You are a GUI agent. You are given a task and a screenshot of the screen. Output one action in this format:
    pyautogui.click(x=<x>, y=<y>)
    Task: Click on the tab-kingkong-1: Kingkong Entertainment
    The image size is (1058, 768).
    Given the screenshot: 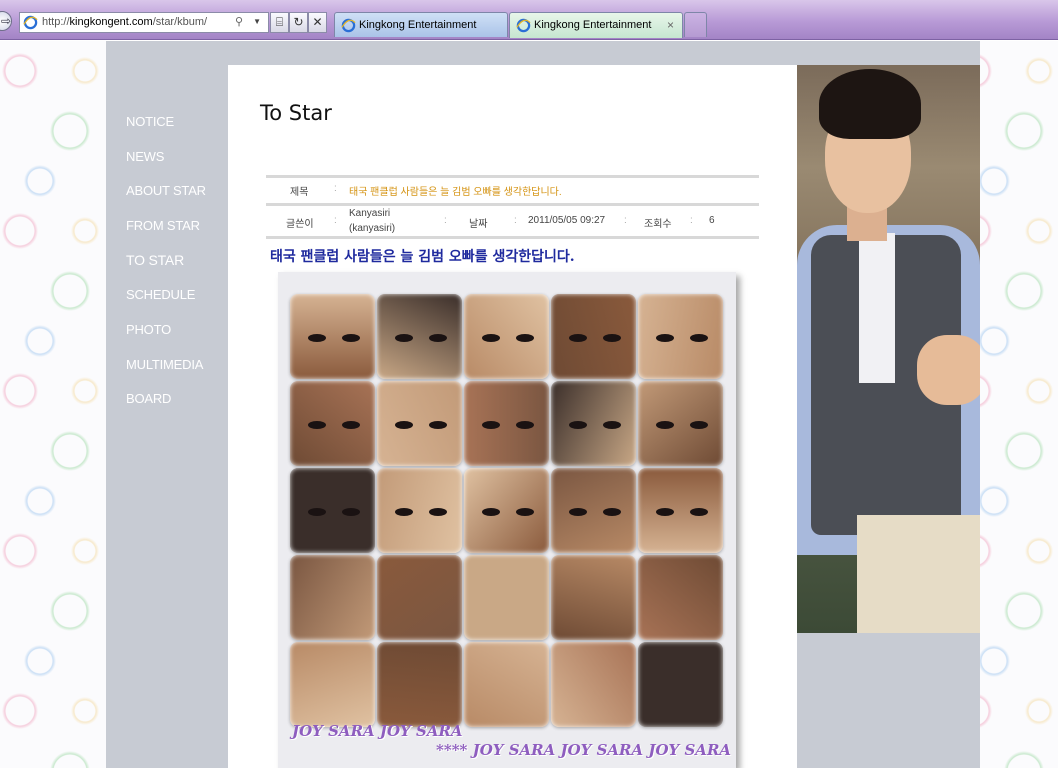 What is the action you would take?
    pyautogui.click(x=421, y=24)
    